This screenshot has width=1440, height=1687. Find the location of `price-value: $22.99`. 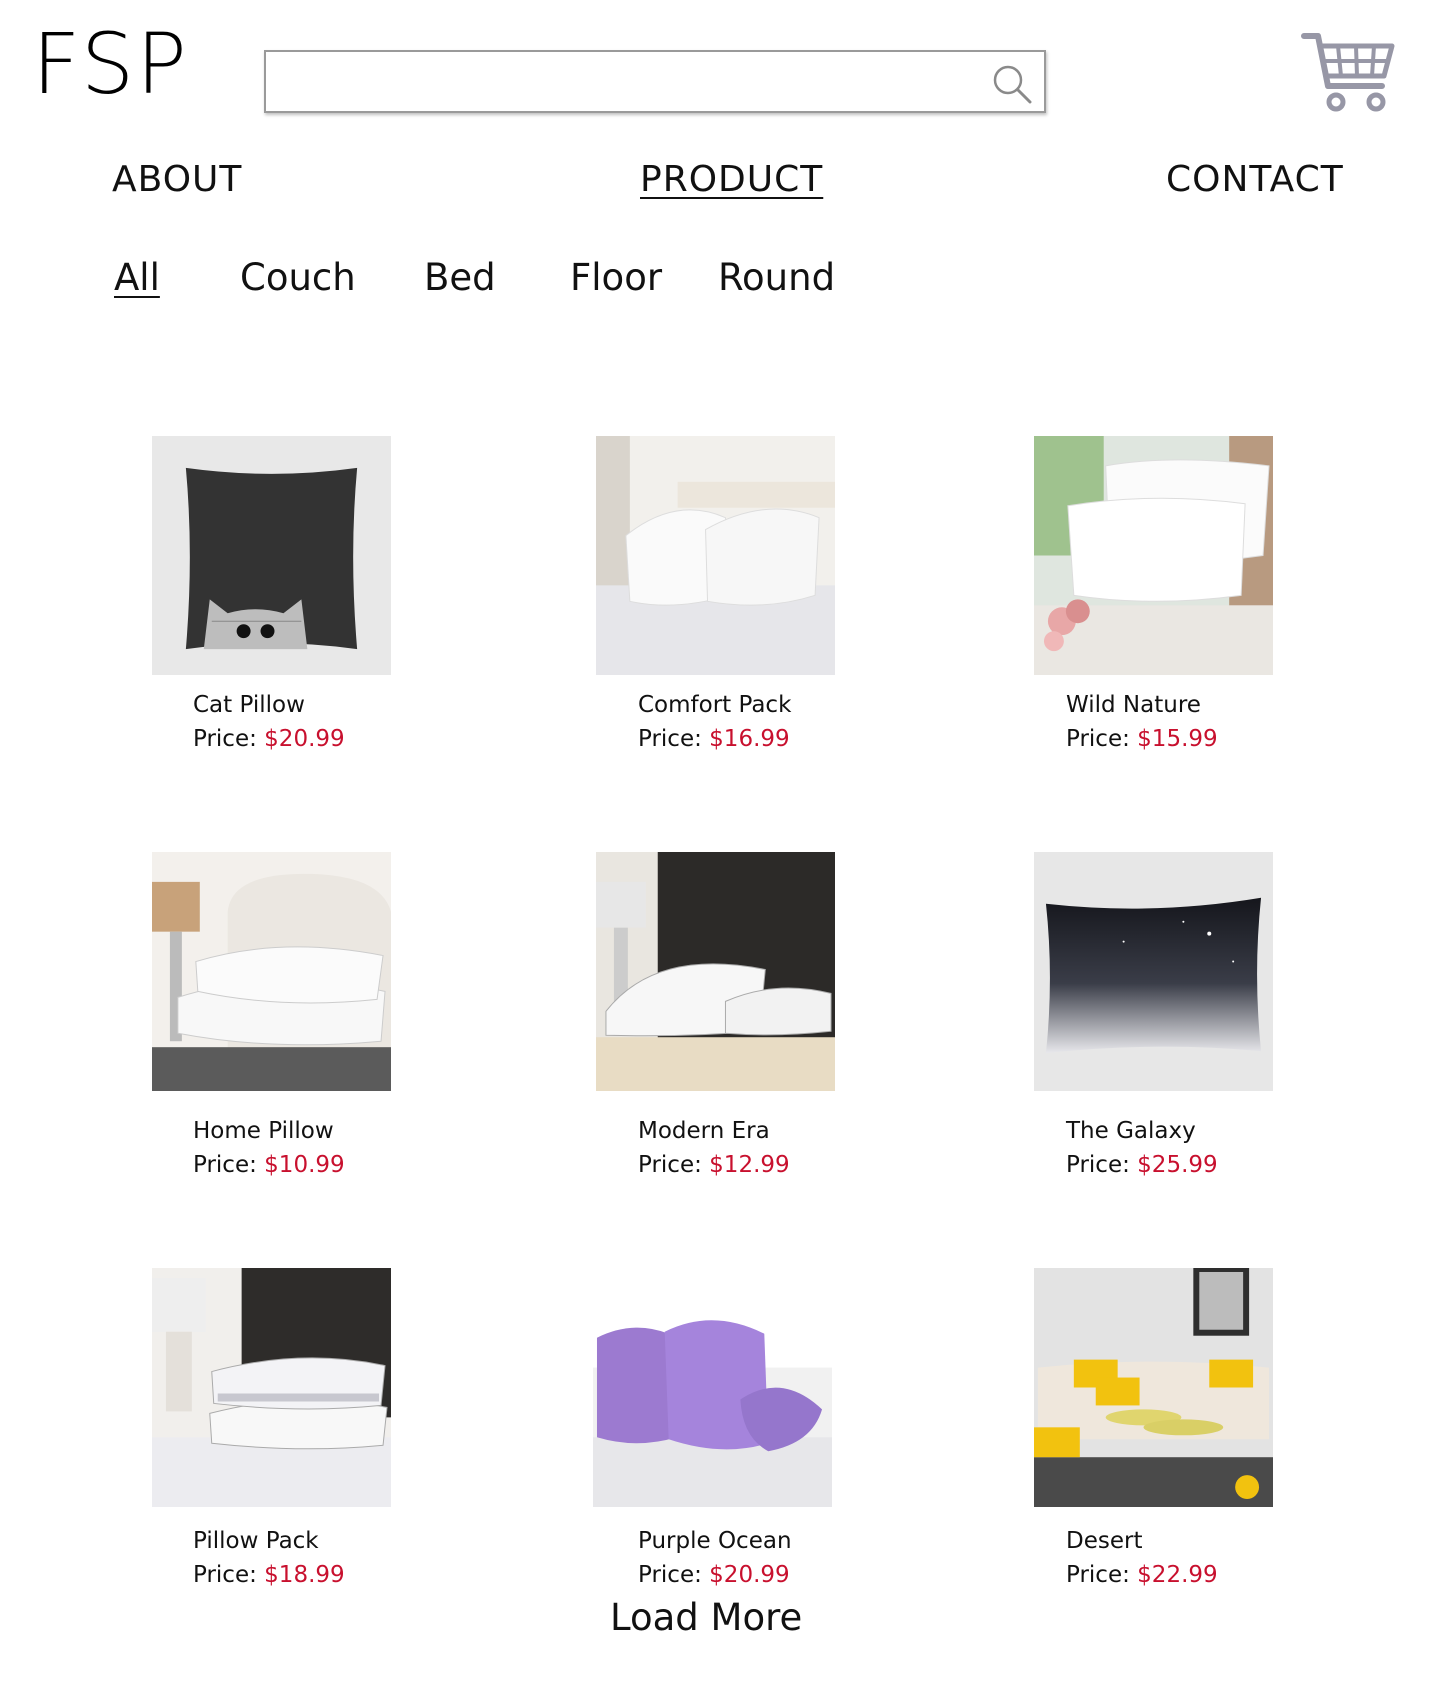

price-value: $22.99 is located at coordinates (1177, 1575).